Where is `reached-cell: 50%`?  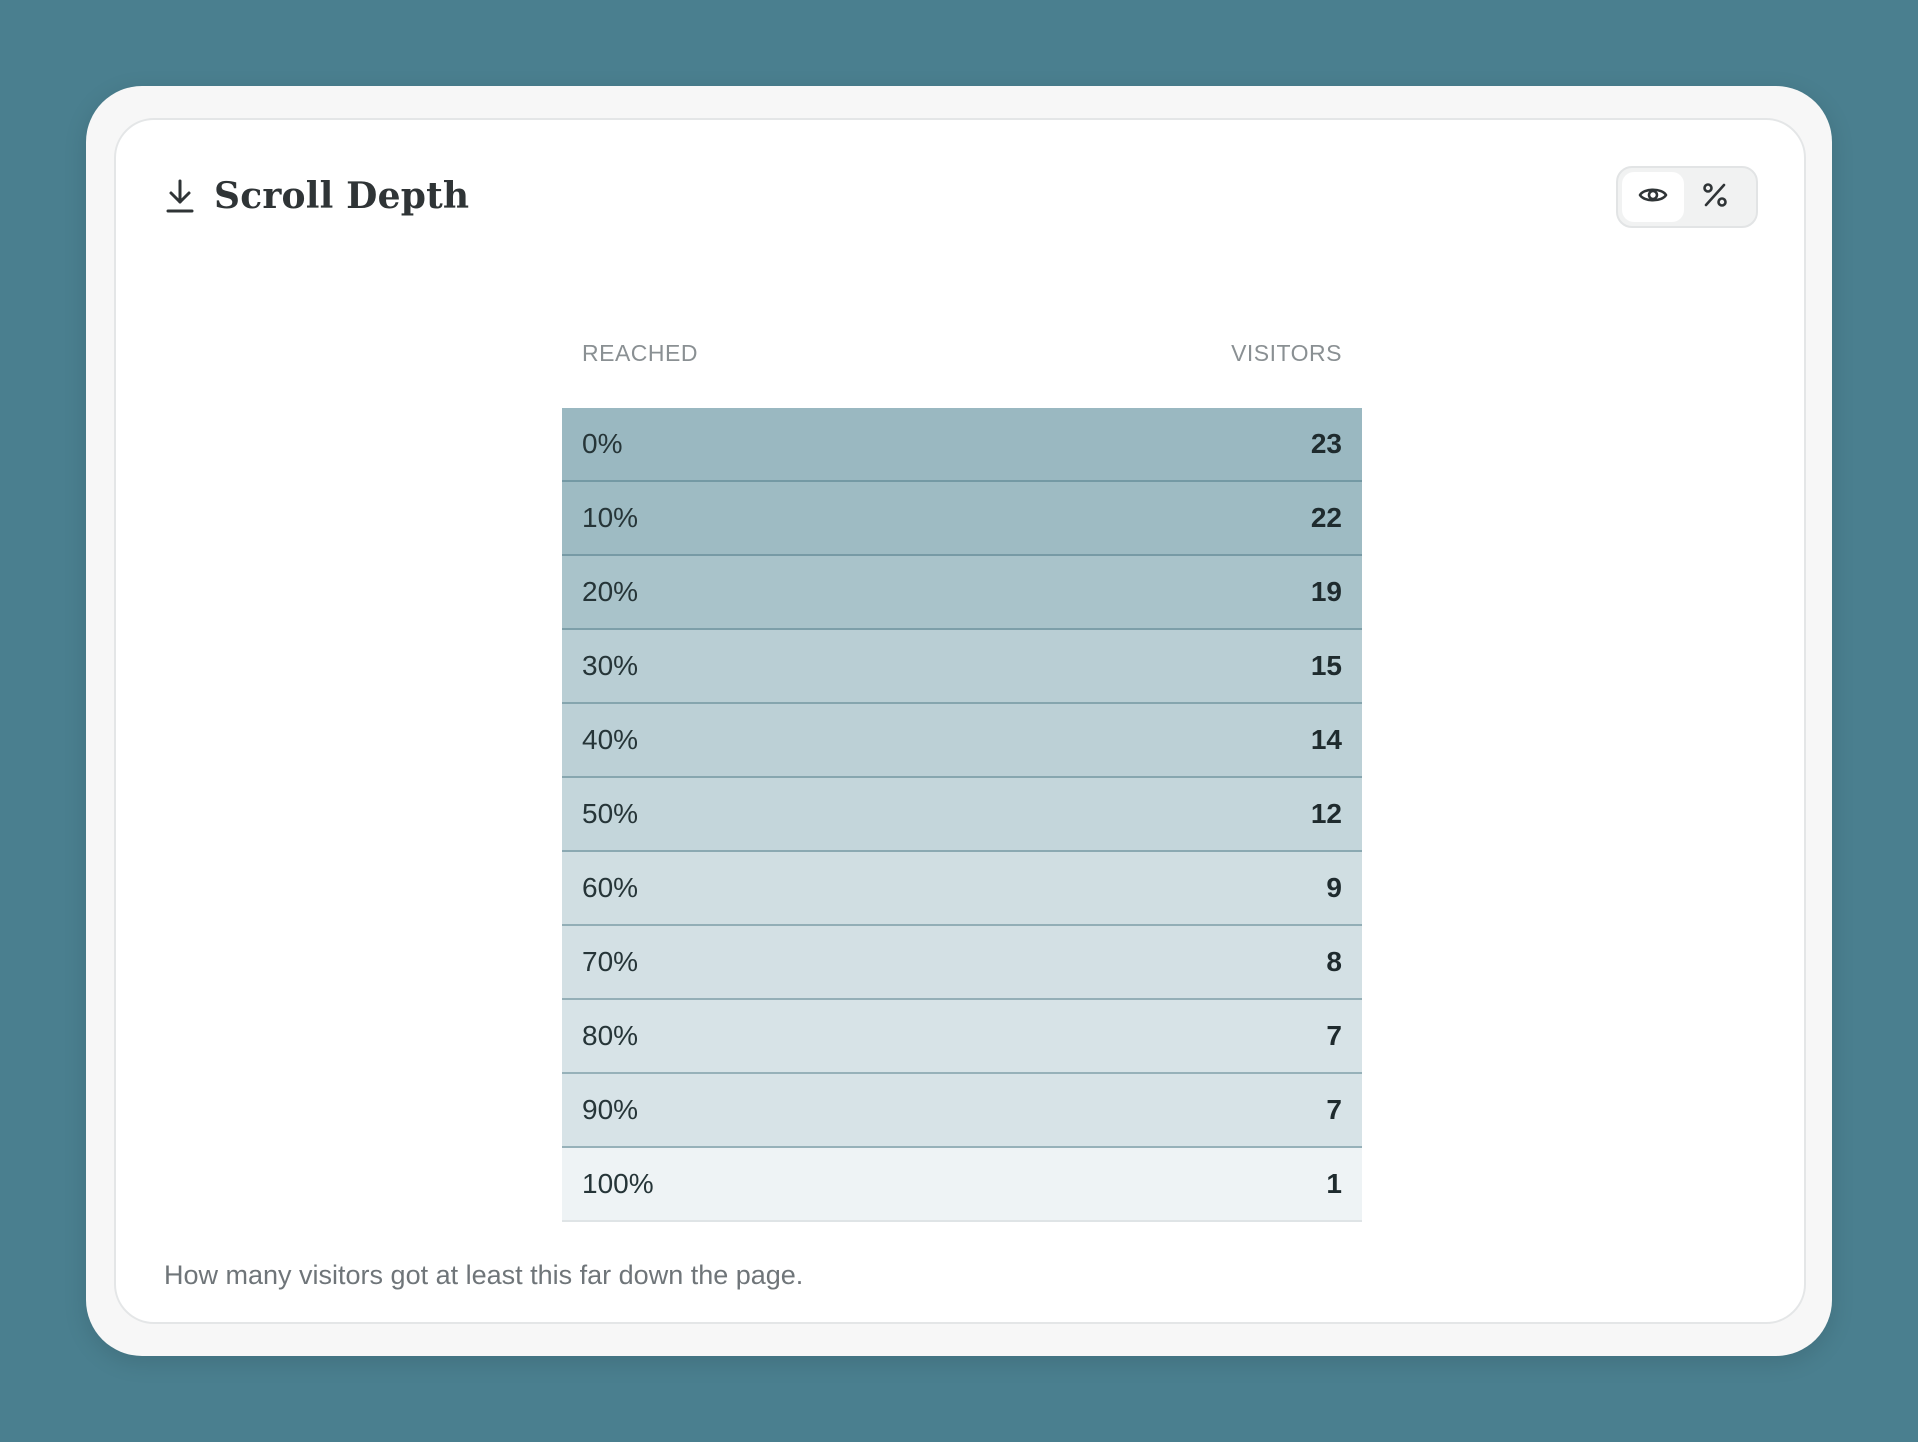 reached-cell: 50% is located at coordinates (610, 813).